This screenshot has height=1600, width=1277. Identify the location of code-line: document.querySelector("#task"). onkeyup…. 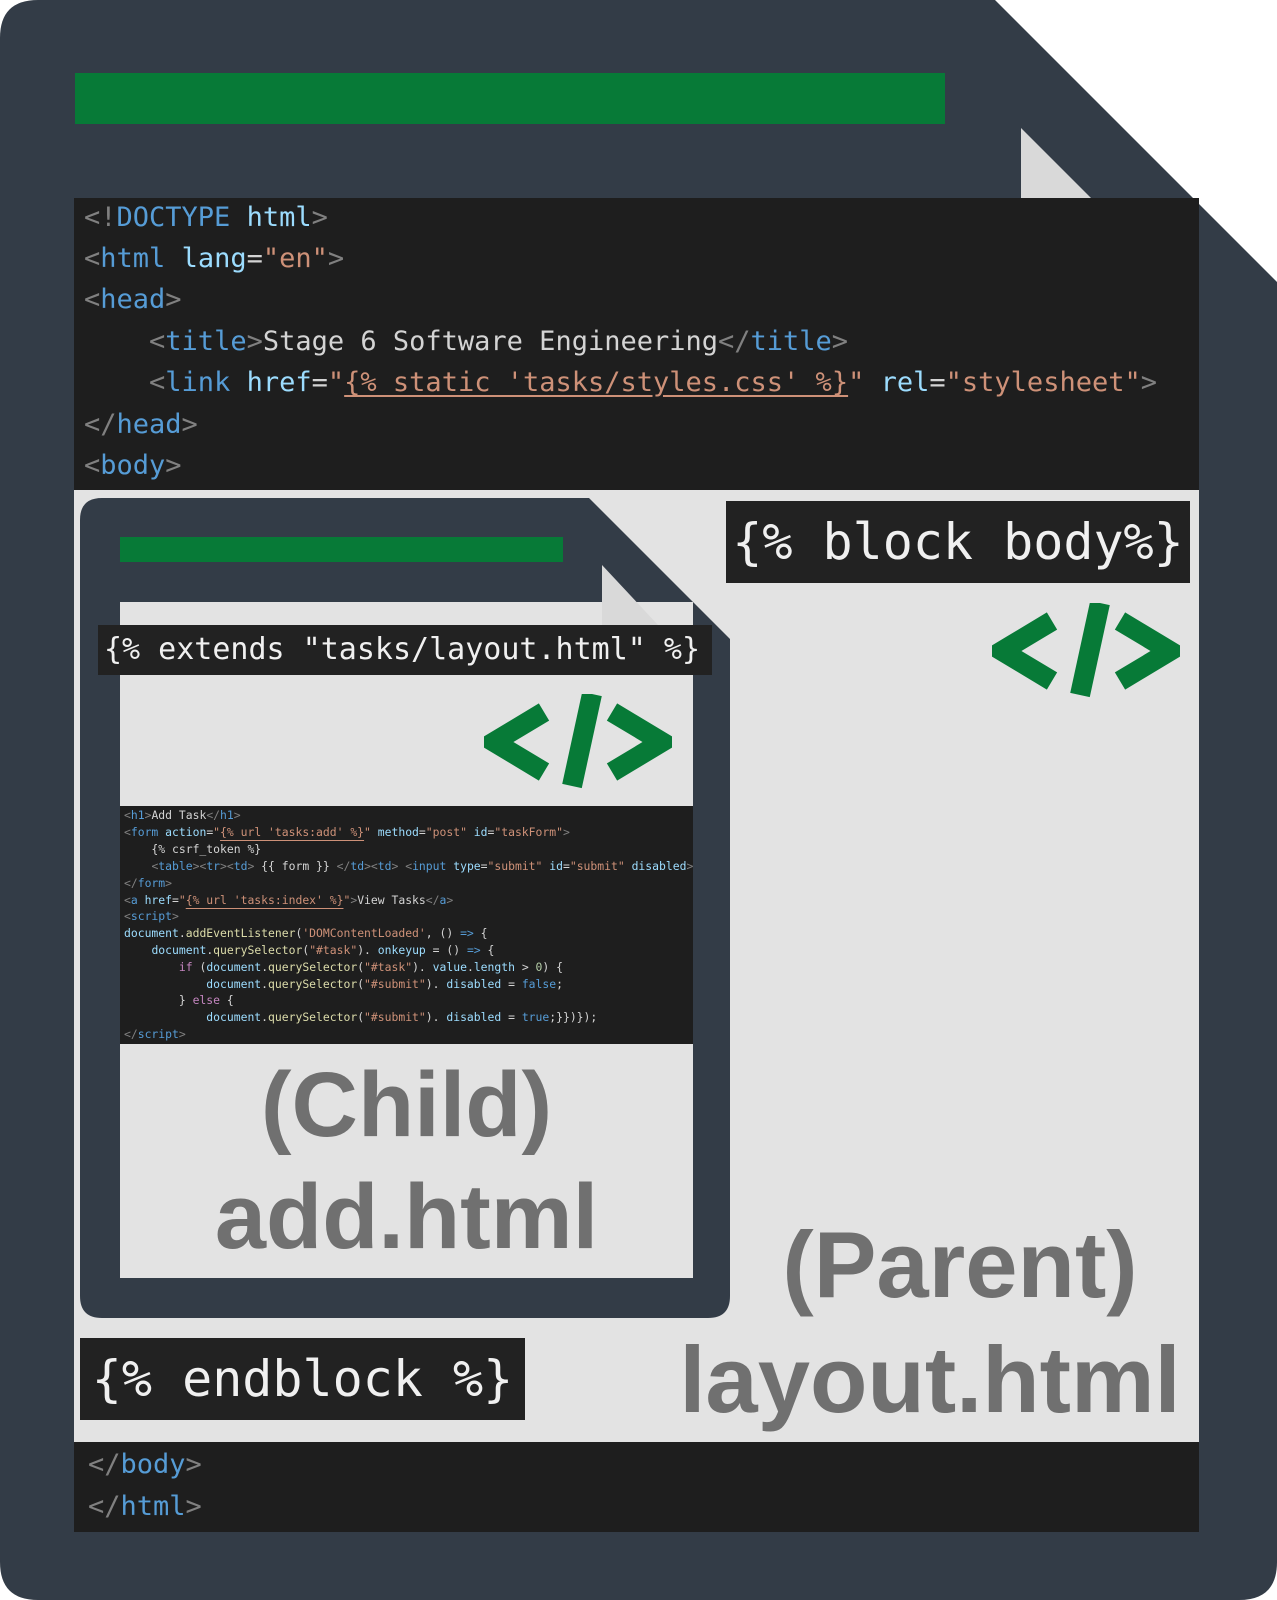
(309, 950).